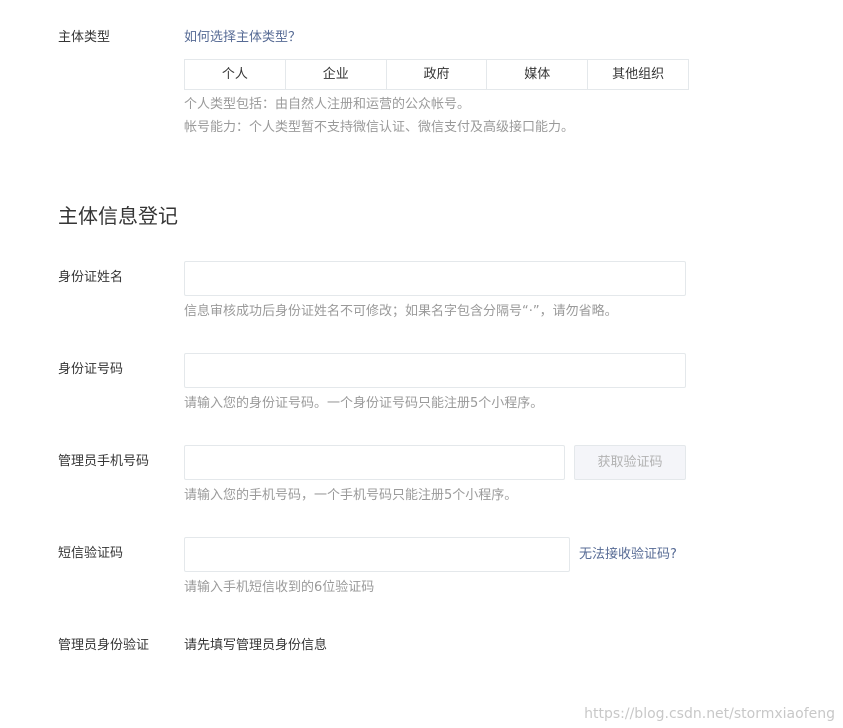  What do you see at coordinates (84, 37) in the screenshot?
I see `subject-type-label: 主体类型` at bounding box center [84, 37].